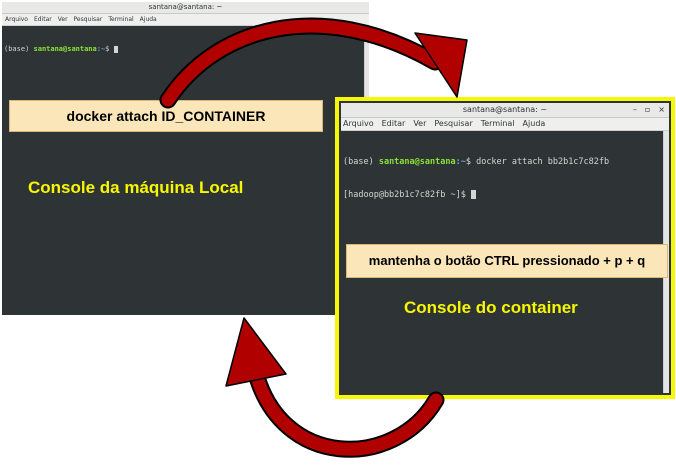 Image resolution: width=676 pixels, height=469 pixels. I want to click on container-terminal-title: santana@santana: ~, so click(505, 109).